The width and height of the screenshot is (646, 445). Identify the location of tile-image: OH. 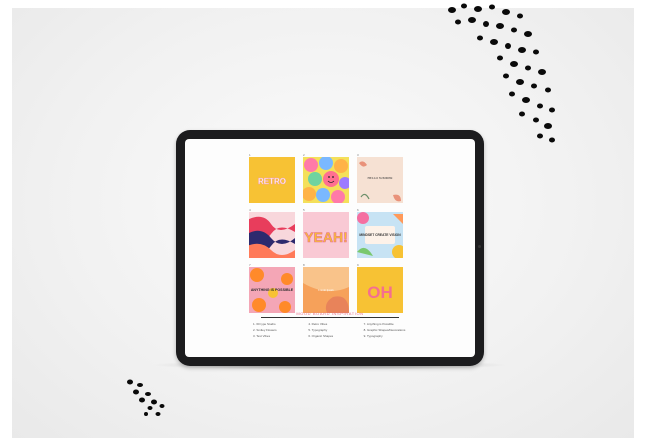
(380, 290).